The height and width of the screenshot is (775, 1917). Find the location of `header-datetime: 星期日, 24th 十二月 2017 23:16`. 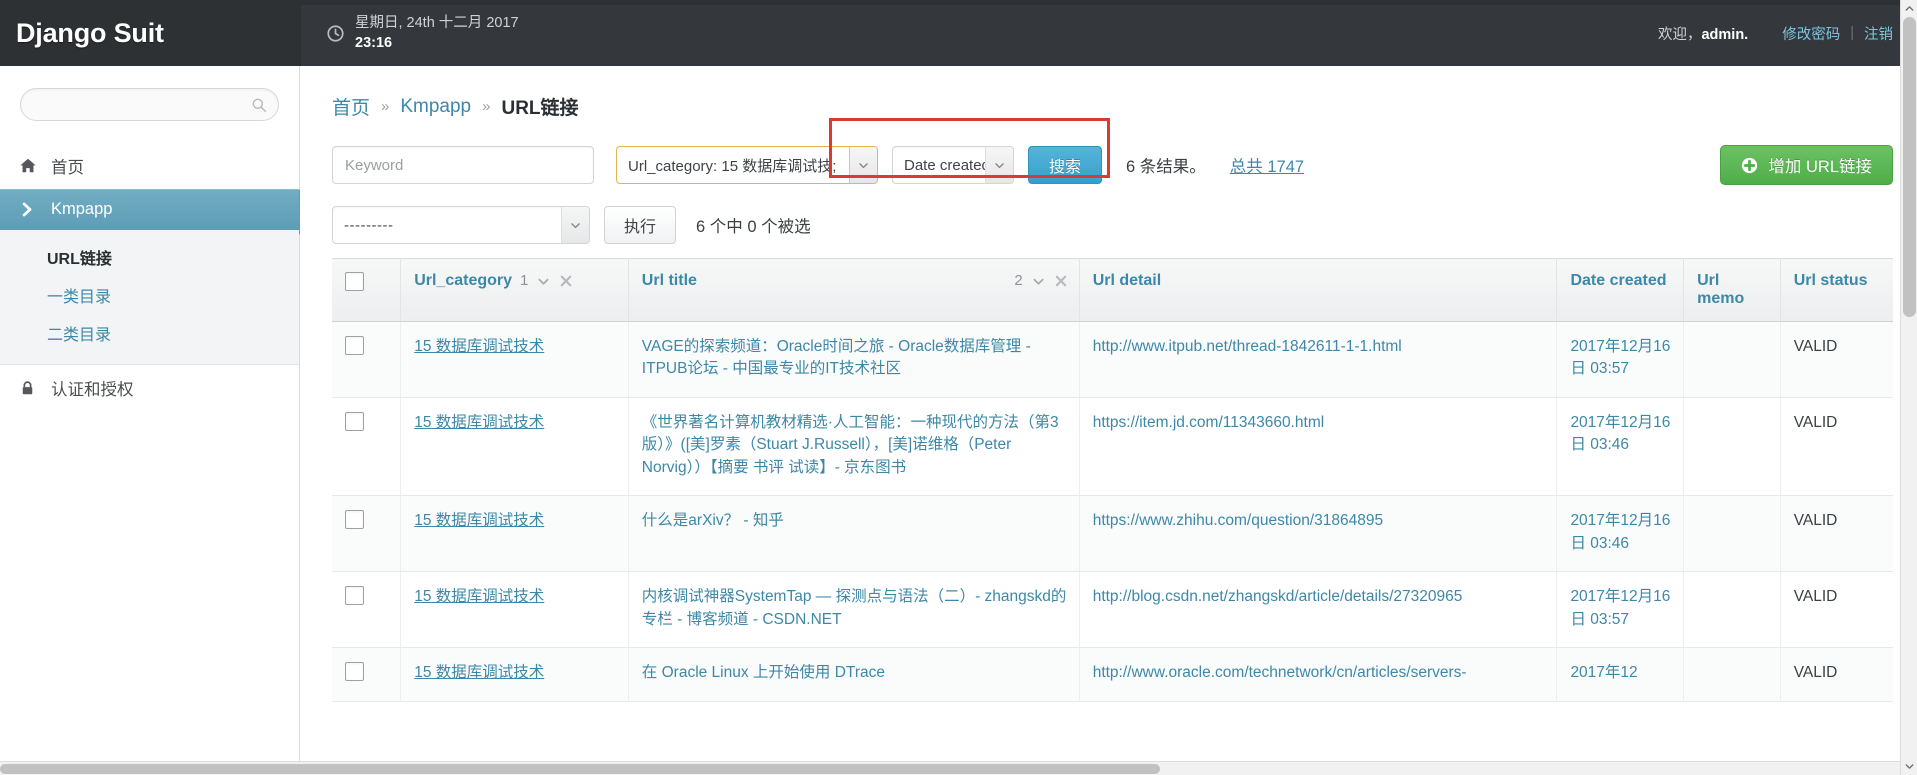

header-datetime: 星期日, 24th 十二月 2017 23:16 is located at coordinates (423, 33).